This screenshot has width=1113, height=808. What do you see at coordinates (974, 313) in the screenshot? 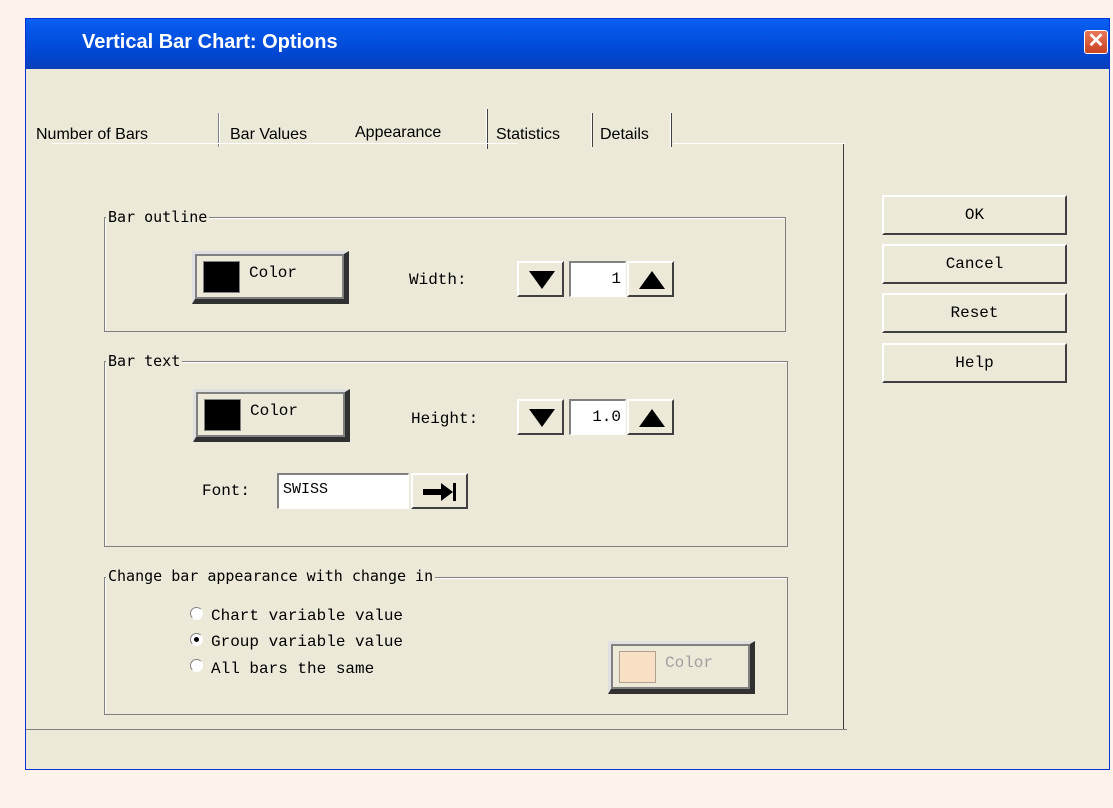
I see `reset-button: Reset` at bounding box center [974, 313].